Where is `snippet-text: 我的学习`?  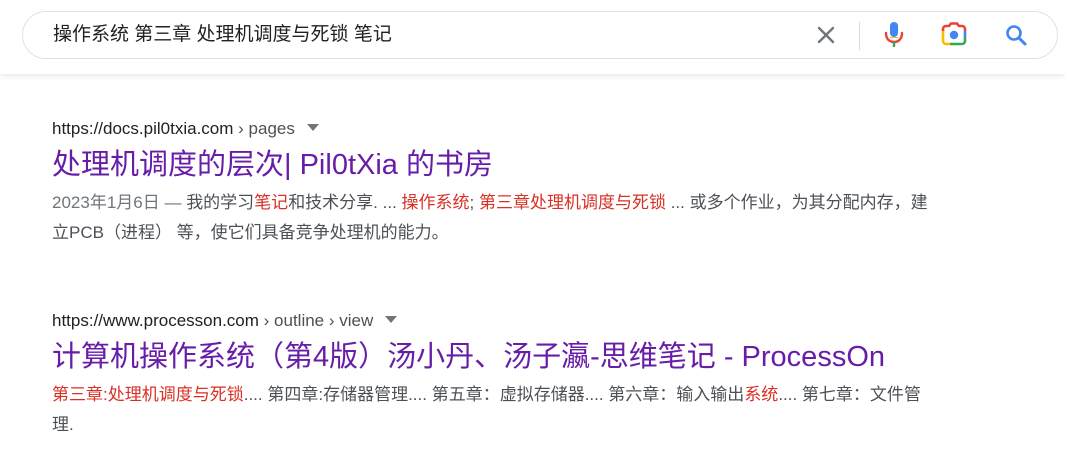
snippet-text: 我的学习 is located at coordinates (220, 202).